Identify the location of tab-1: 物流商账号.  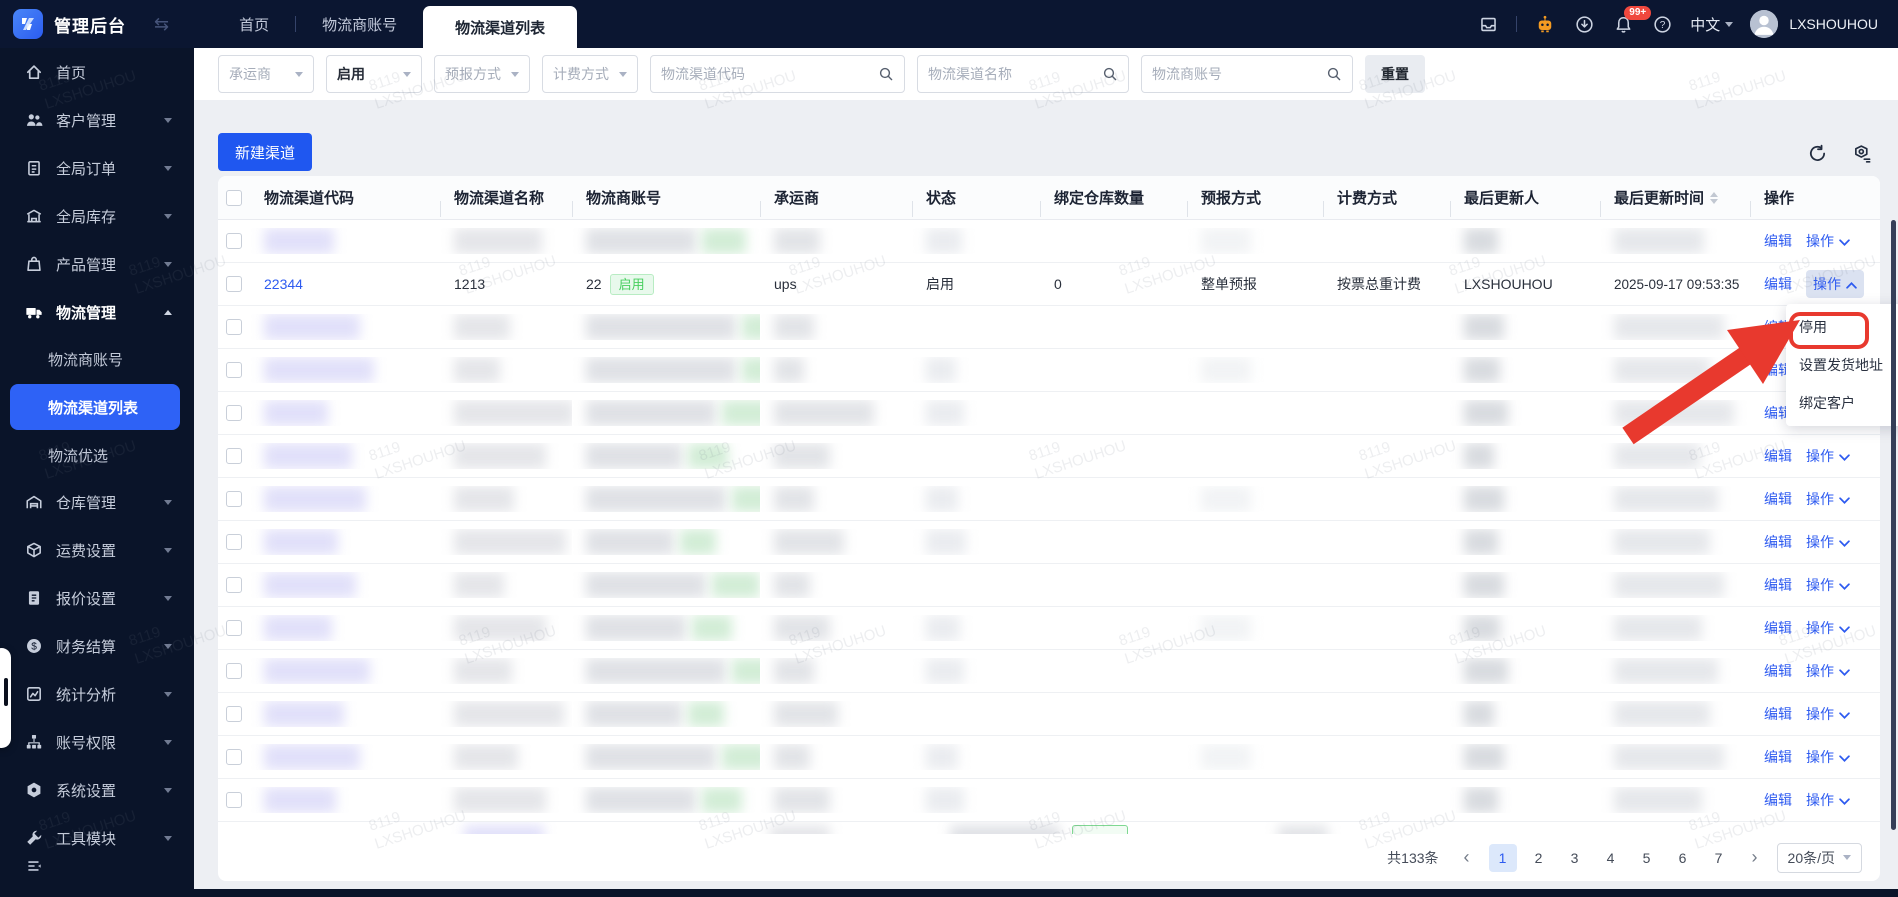
(359, 24).